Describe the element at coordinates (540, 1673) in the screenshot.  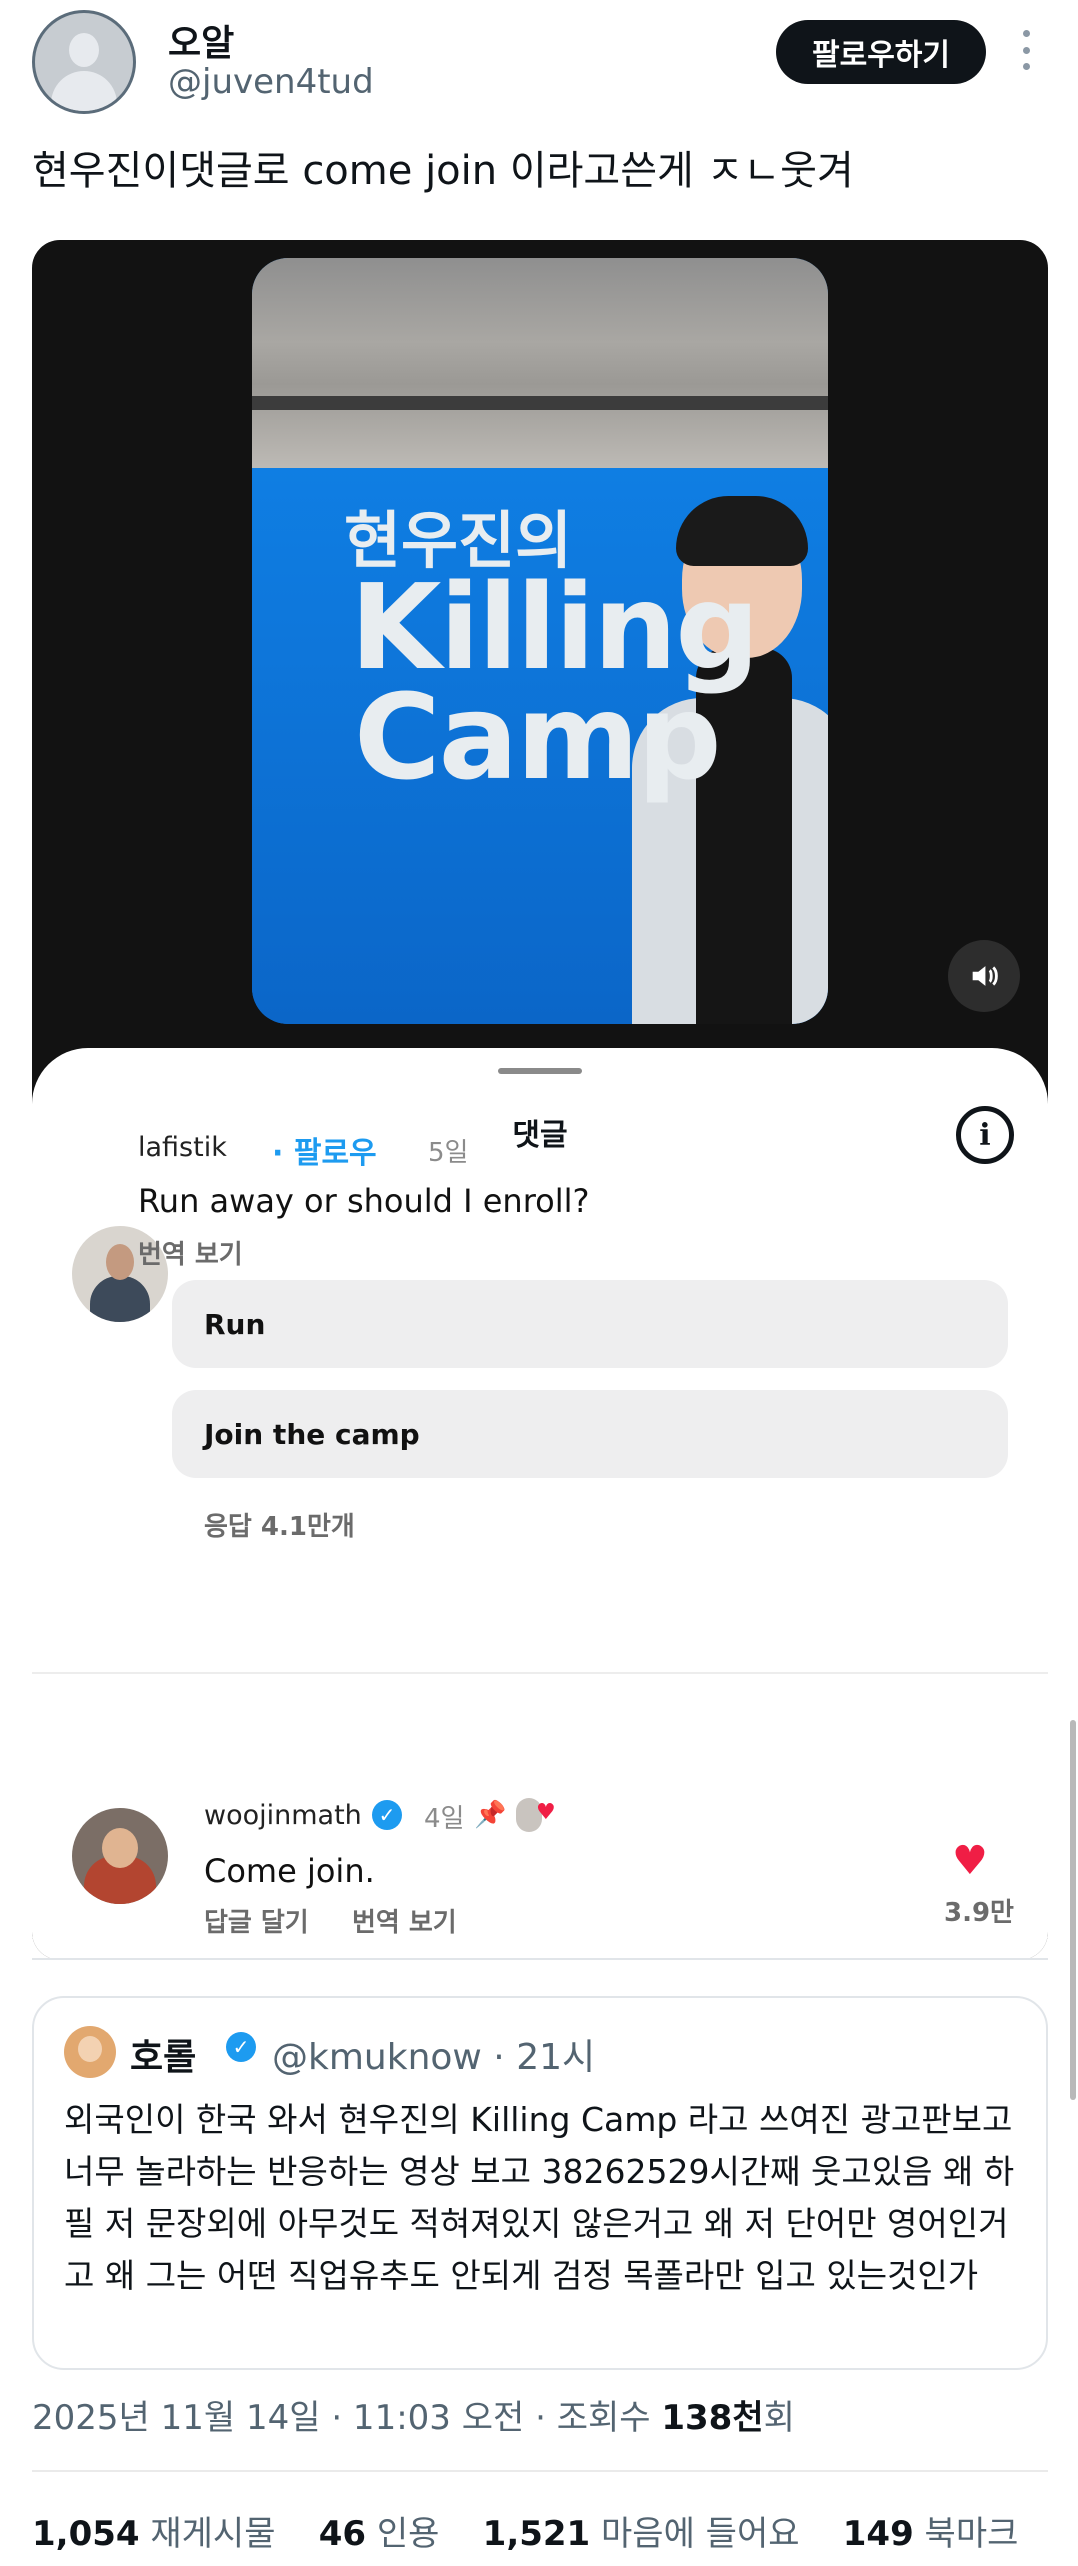
I see `comment-divider` at that location.